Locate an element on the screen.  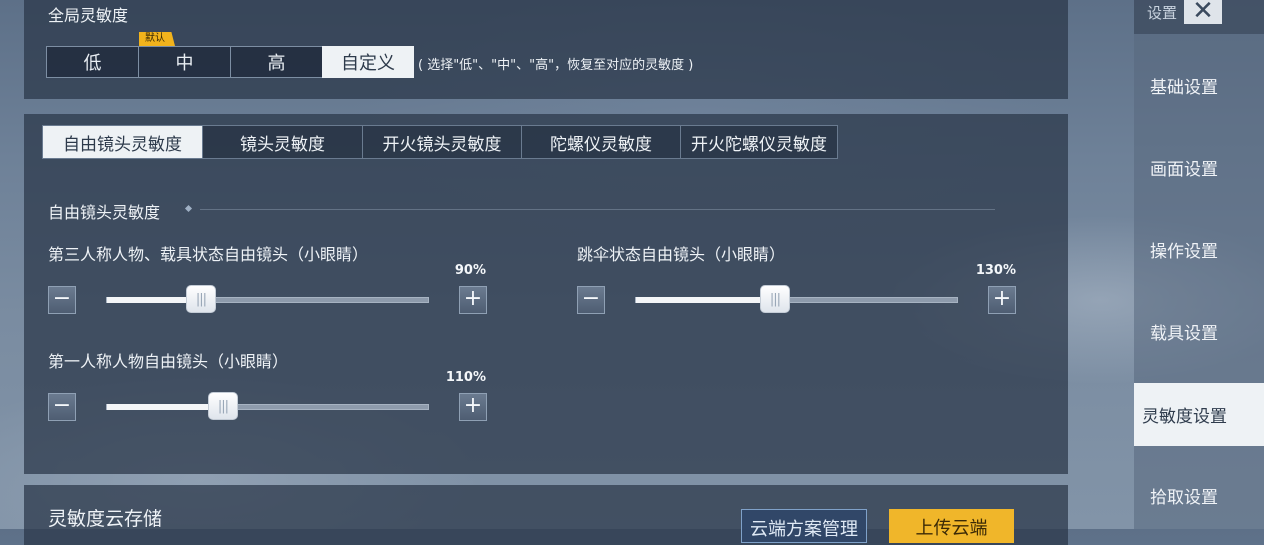
settings-title: 设置 is located at coordinates (1162, 13).